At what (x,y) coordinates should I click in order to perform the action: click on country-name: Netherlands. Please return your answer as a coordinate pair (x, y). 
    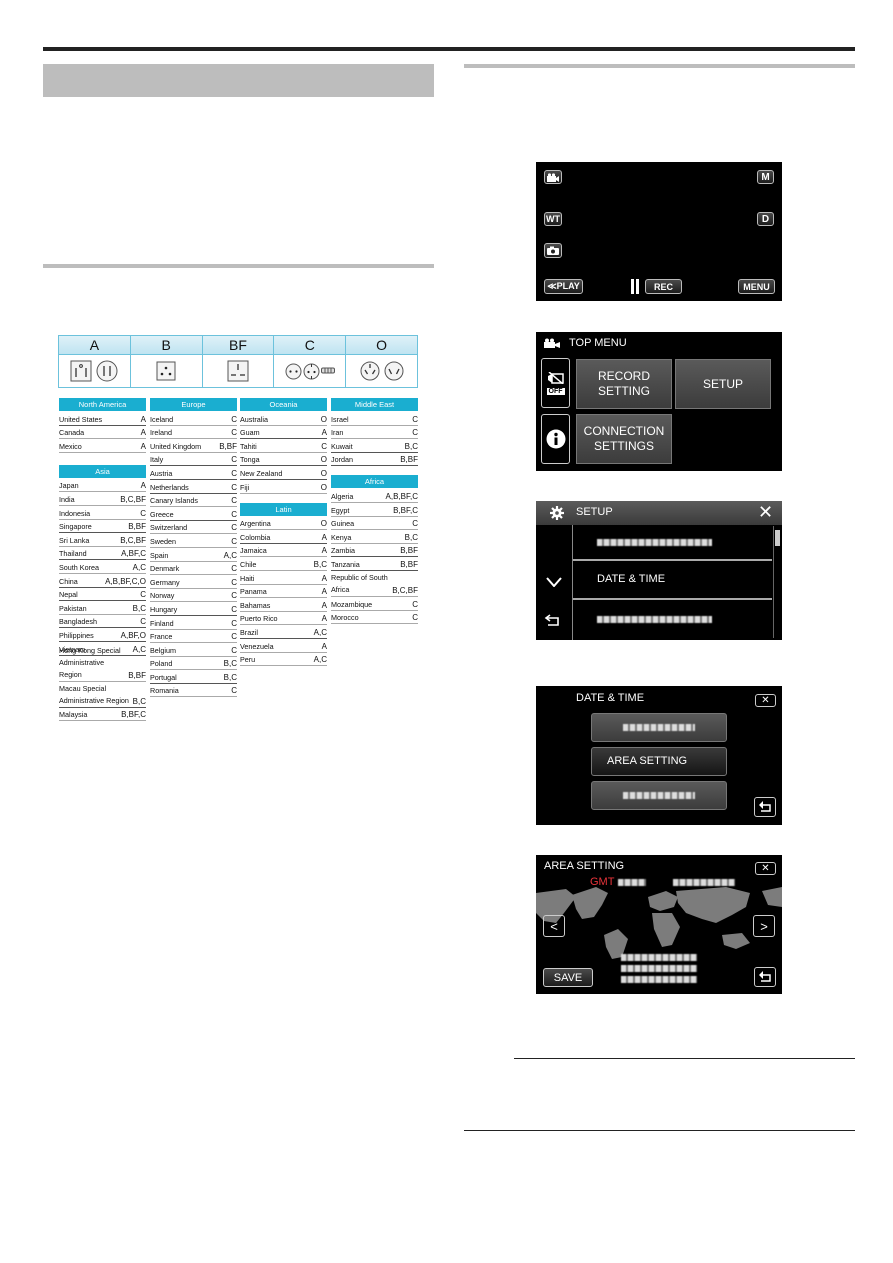
    Looking at the image, I should click on (169, 487).